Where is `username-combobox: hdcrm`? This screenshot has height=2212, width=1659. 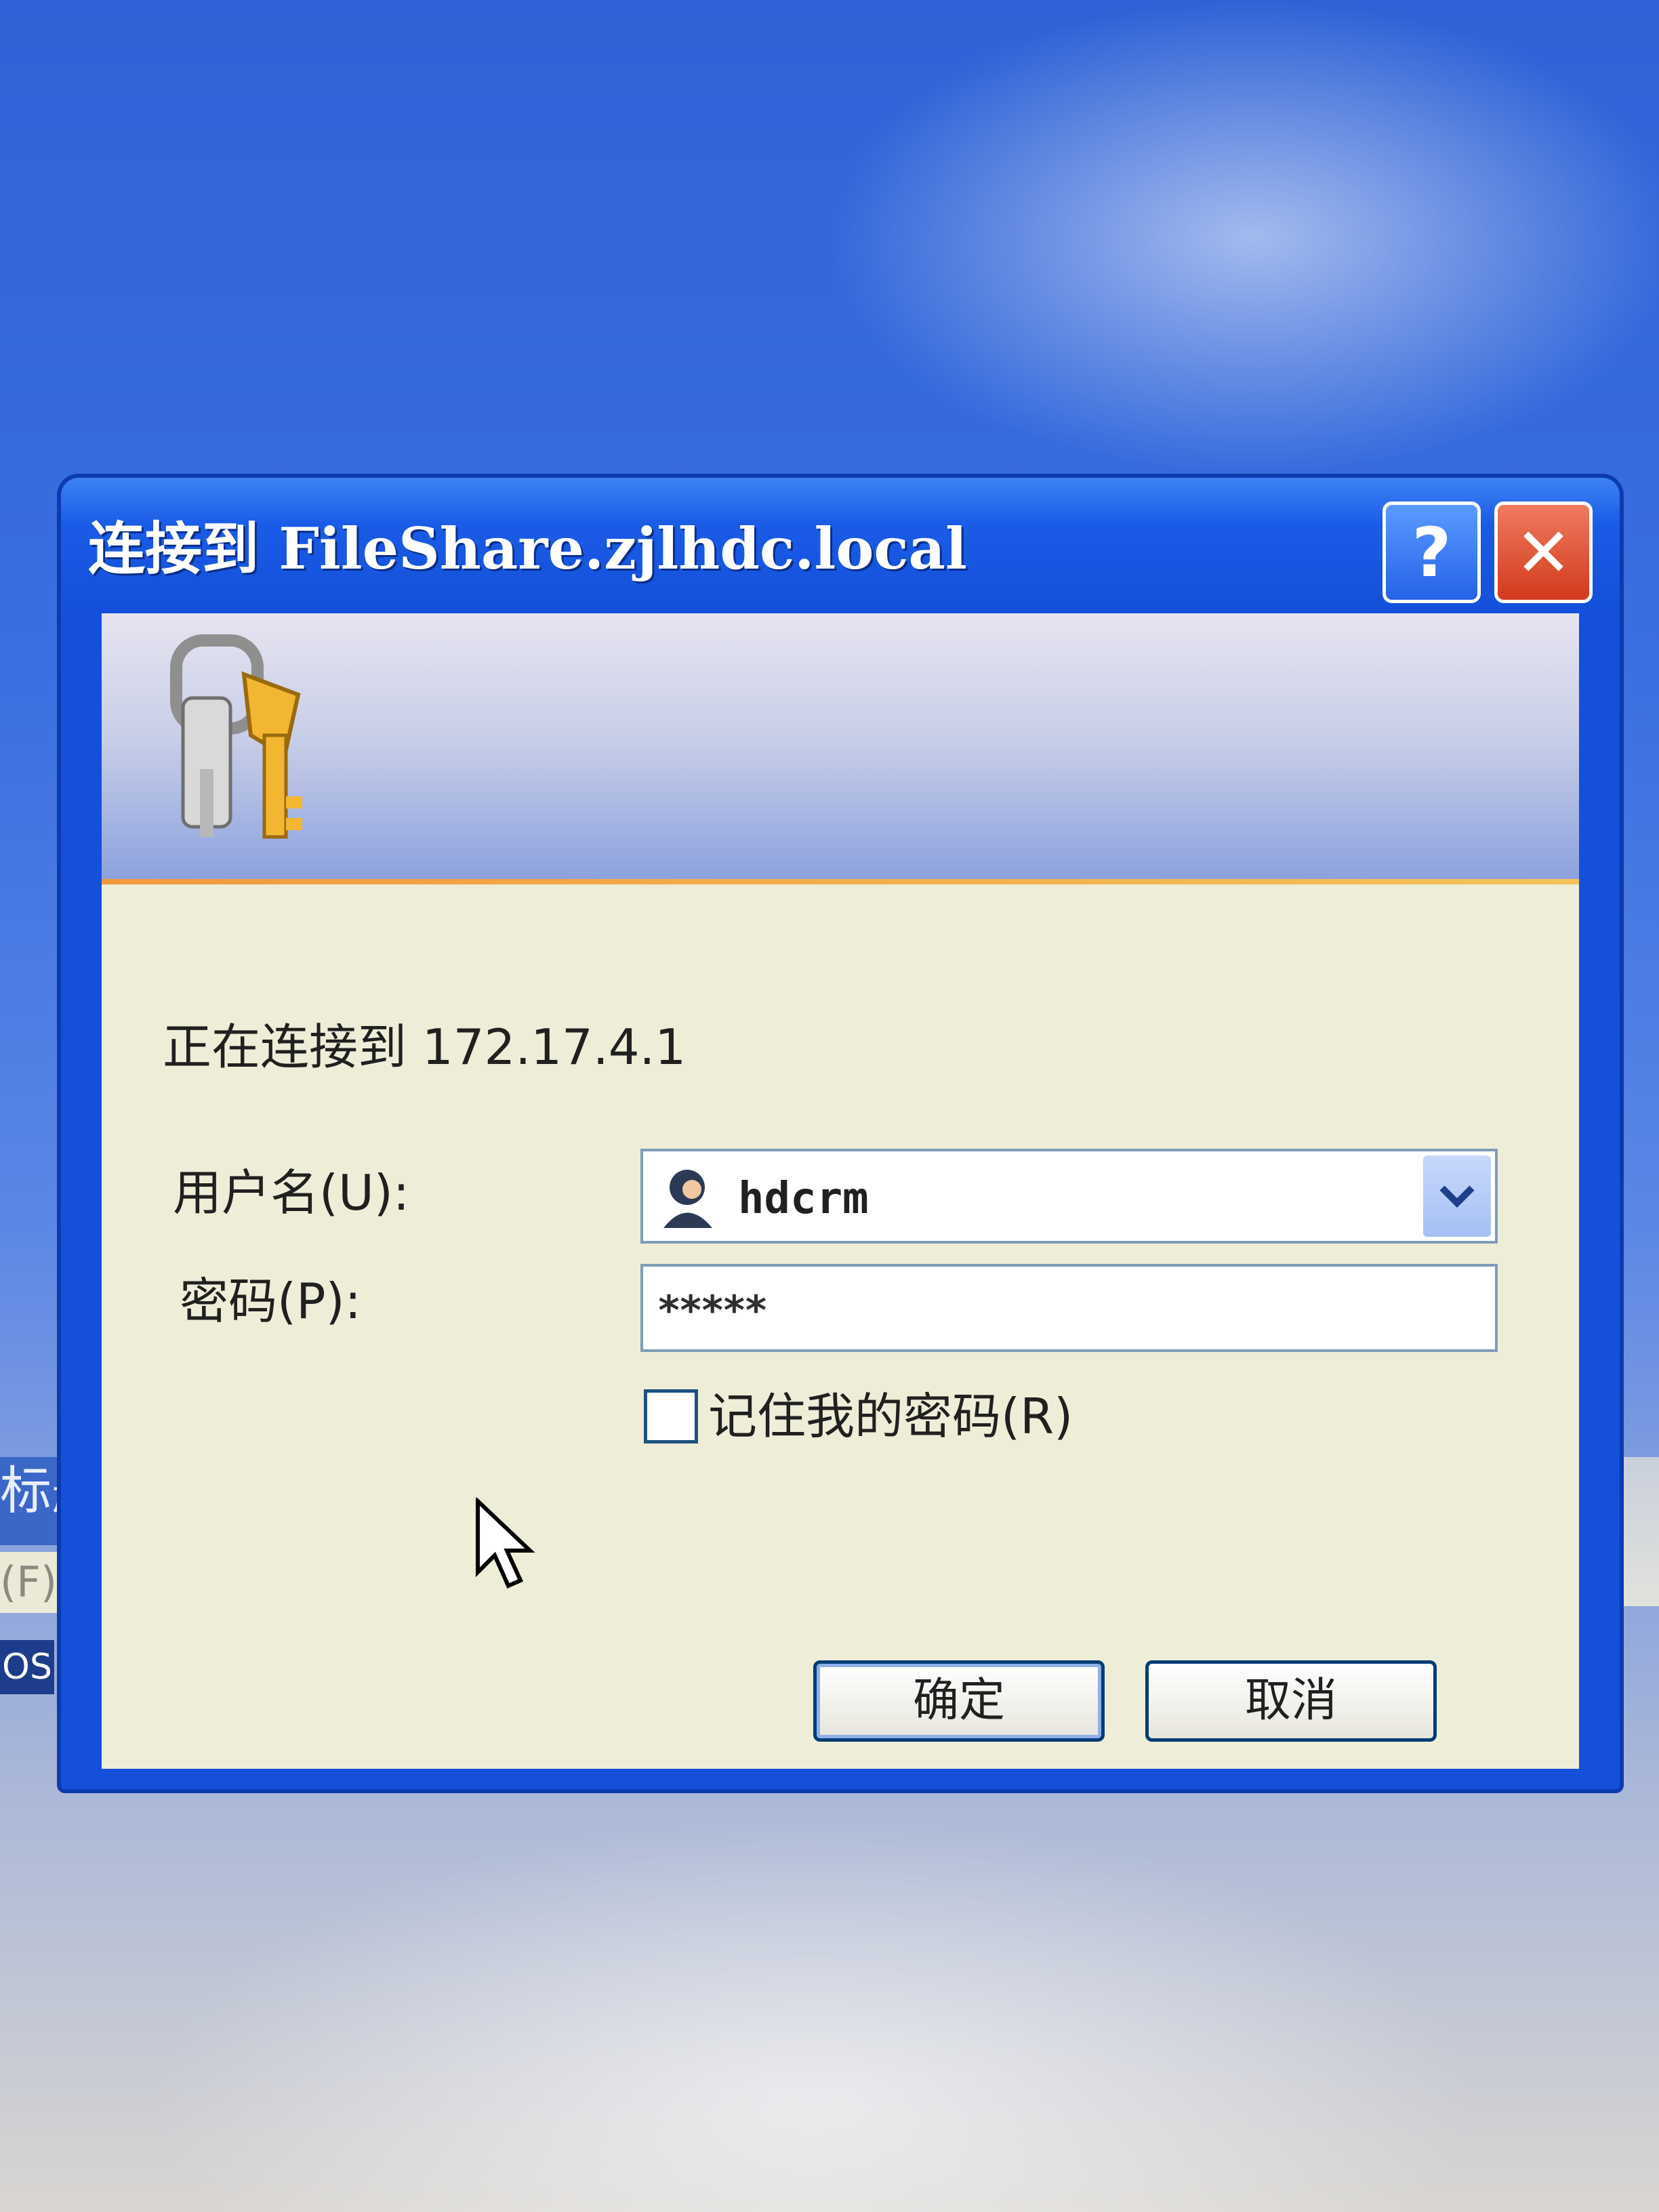 username-combobox: hdcrm is located at coordinates (1069, 1196).